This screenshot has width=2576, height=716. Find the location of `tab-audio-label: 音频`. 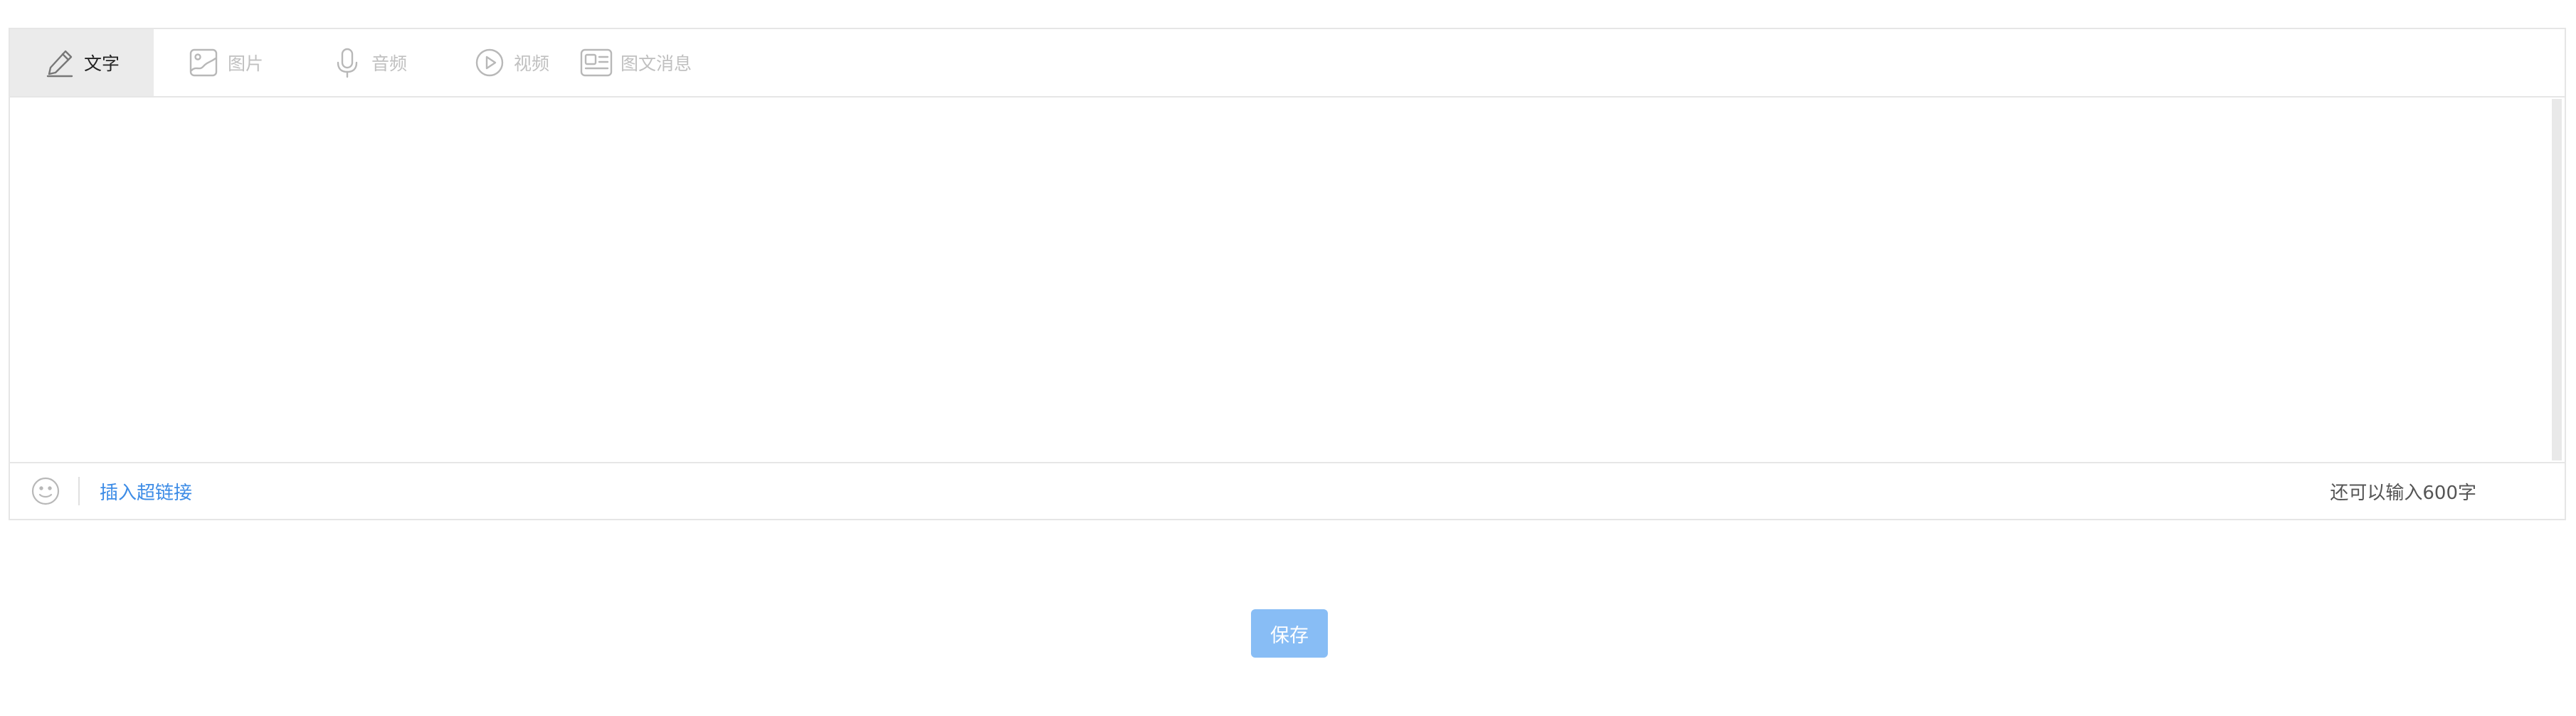

tab-audio-label: 音频 is located at coordinates (390, 63).